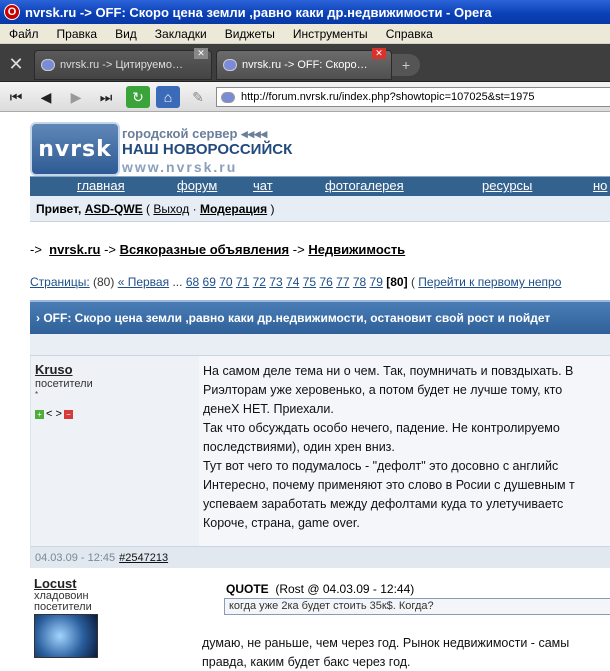 The height and width of the screenshot is (671, 610). I want to click on new-tab-button: +, so click(406, 65).